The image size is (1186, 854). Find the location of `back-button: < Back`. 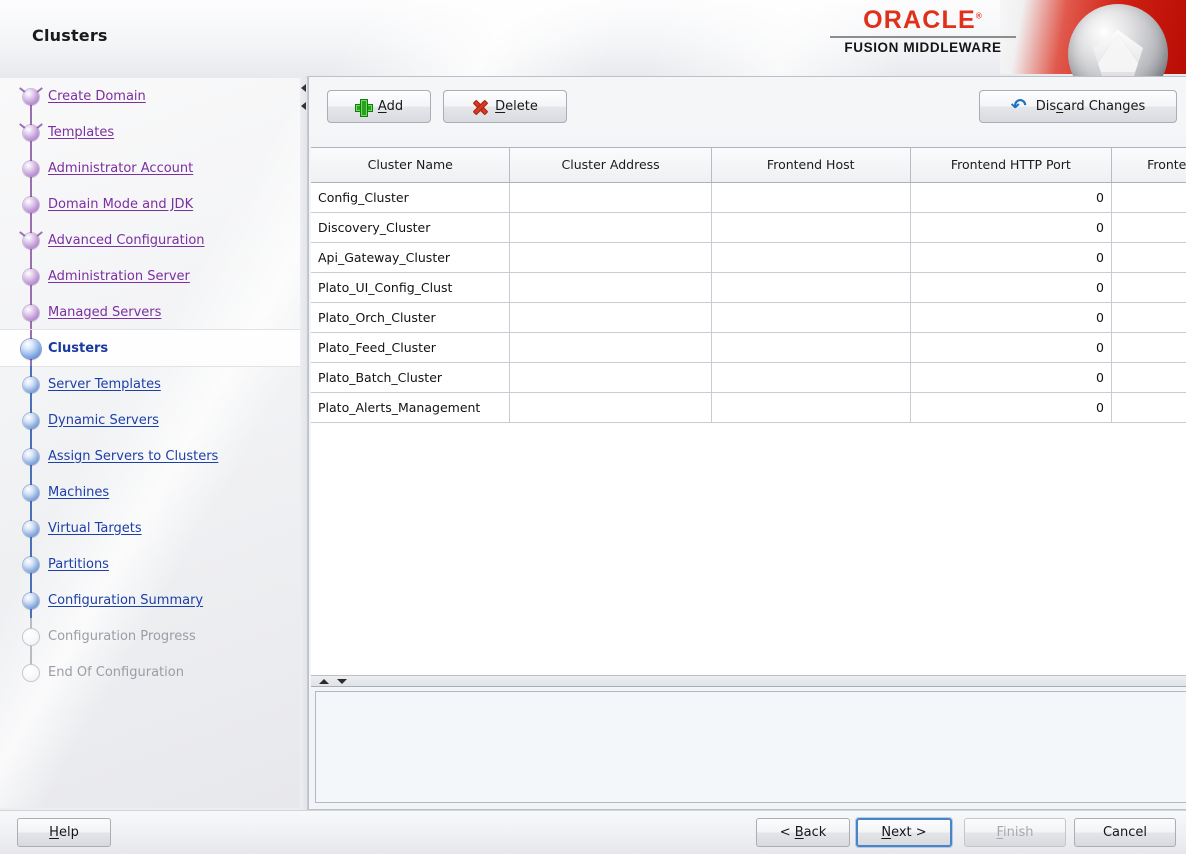

back-button: < Back is located at coordinates (803, 832).